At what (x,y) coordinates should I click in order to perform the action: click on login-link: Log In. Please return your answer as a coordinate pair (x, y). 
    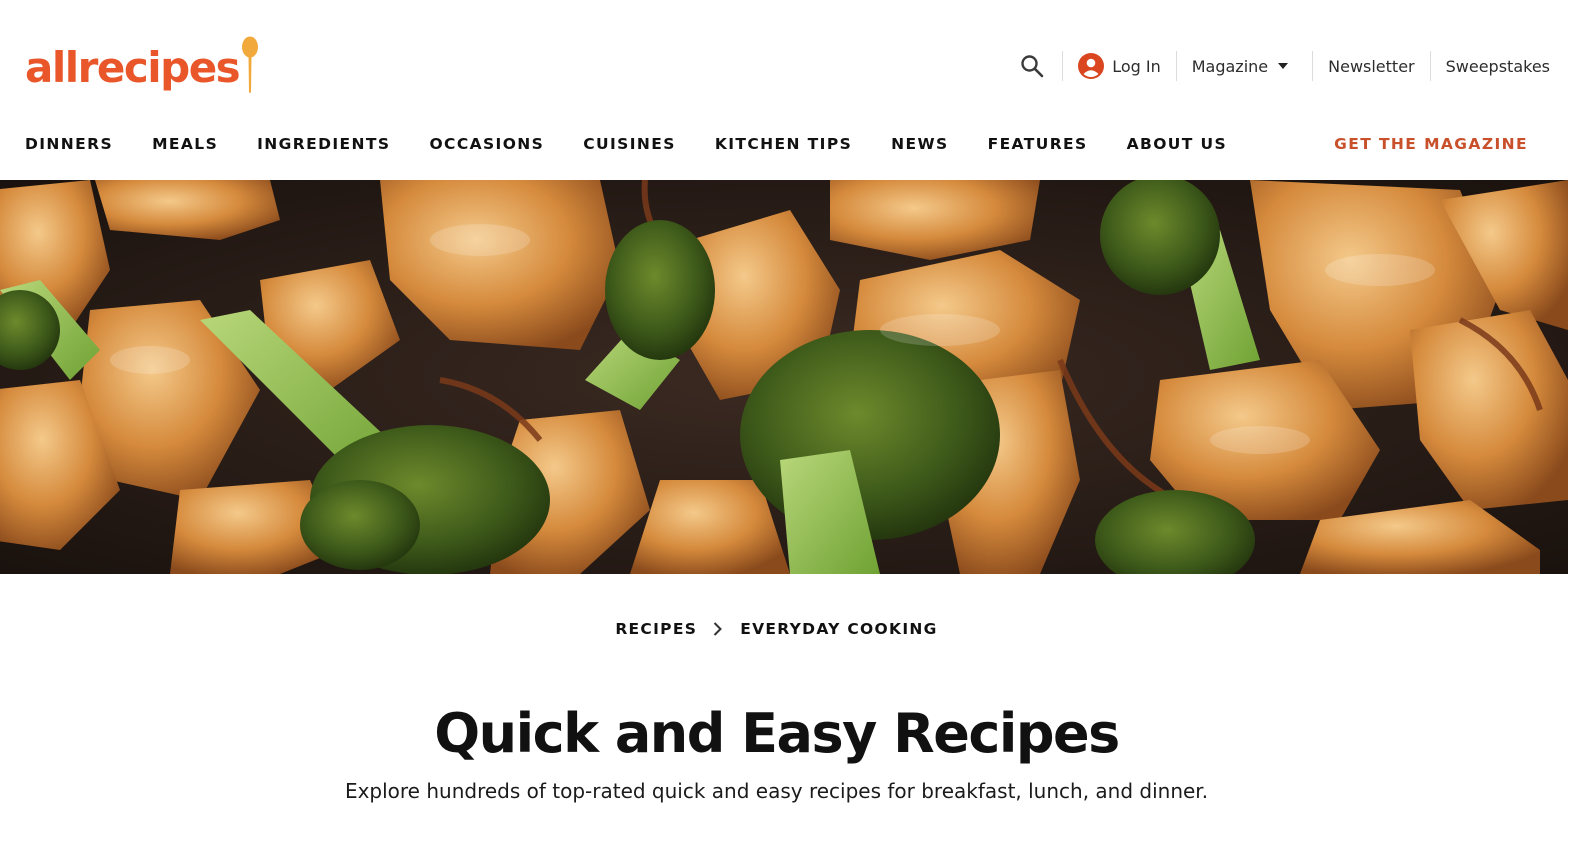
    Looking at the image, I should click on (1119, 66).